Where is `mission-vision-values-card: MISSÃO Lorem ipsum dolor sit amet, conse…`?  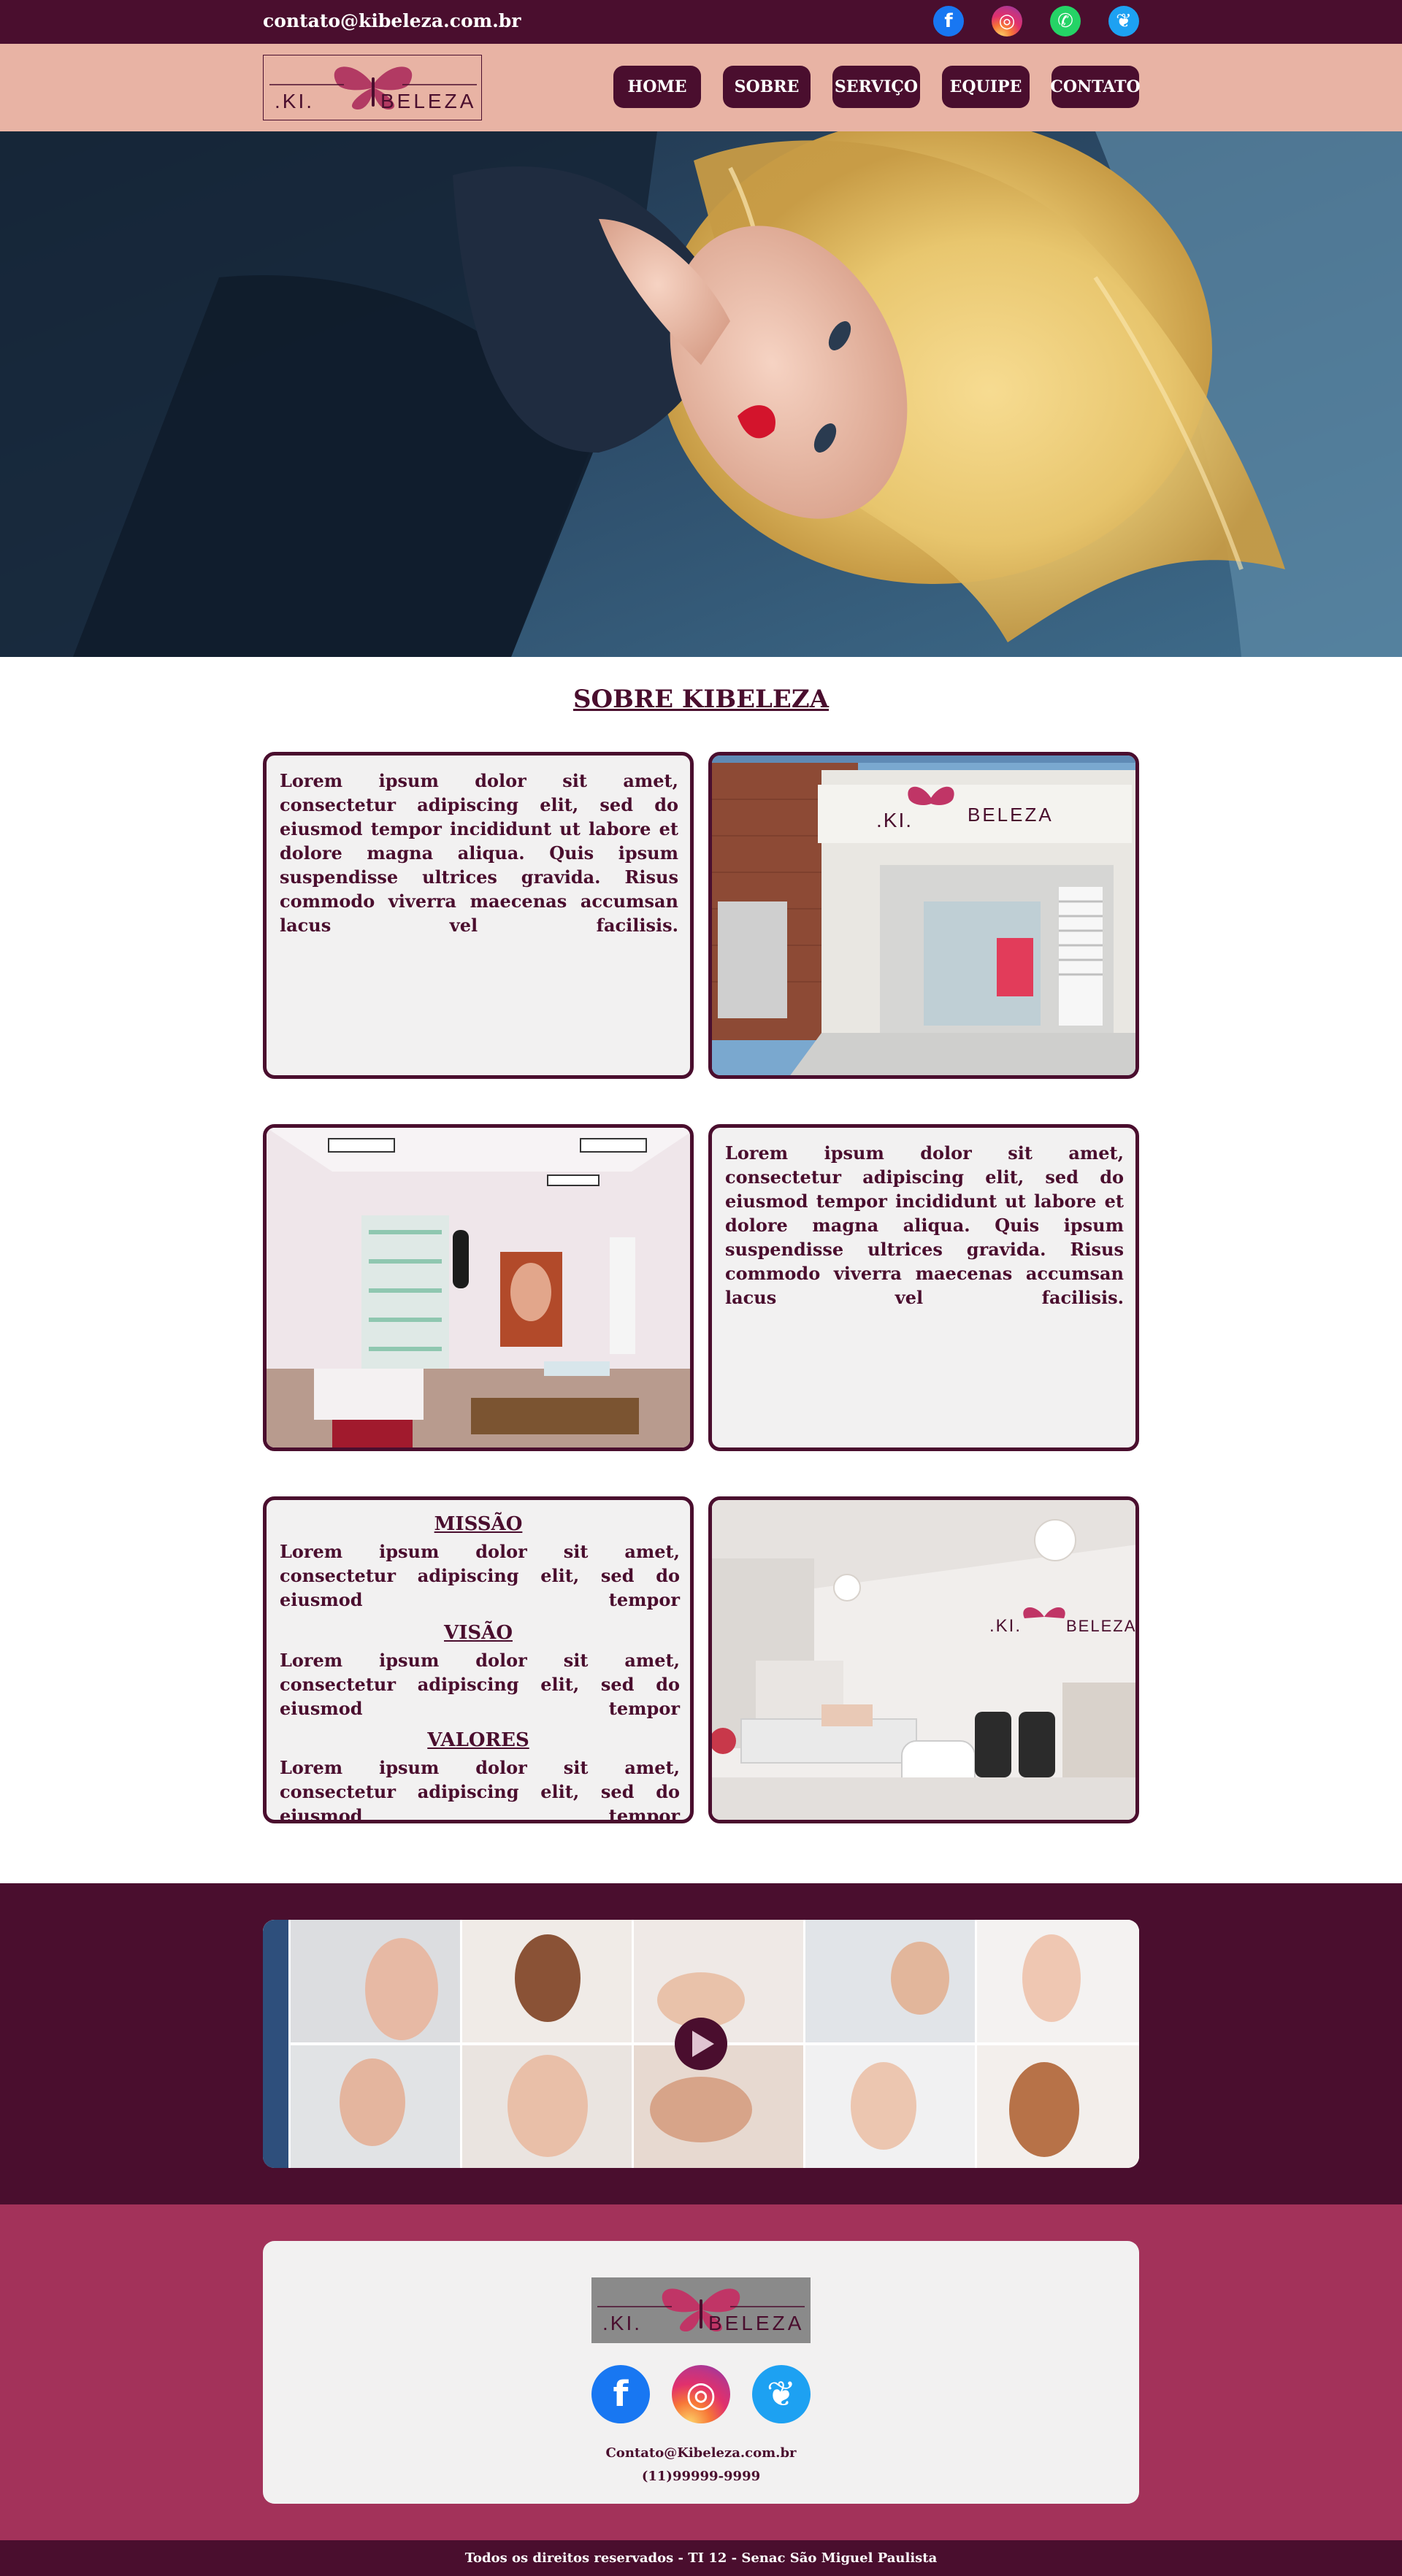
mission-vision-values-card: MISSÃO Lorem ipsum dolor sit amet, conse… is located at coordinates (478, 1659).